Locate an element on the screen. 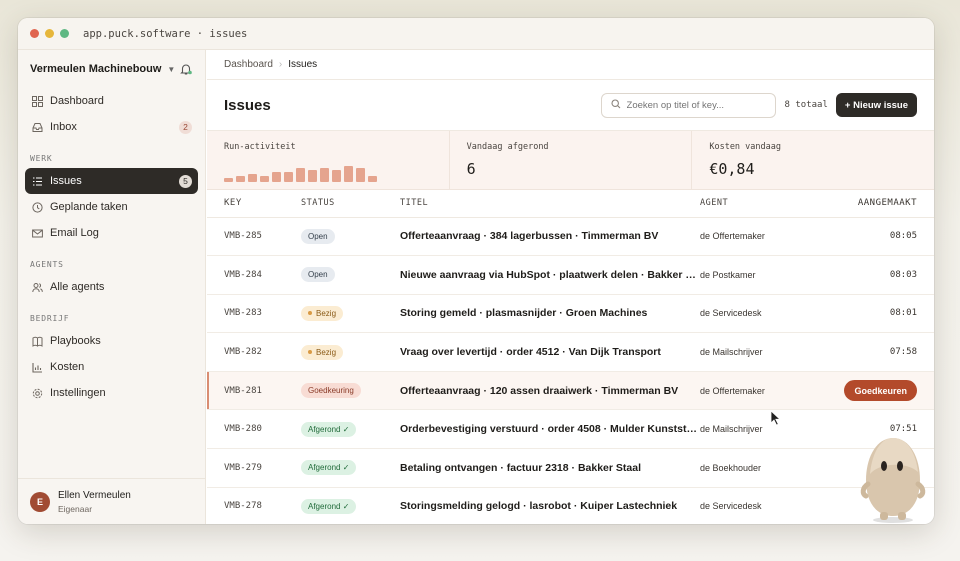 The height and width of the screenshot is (561, 960). section-werk: WERK Issues 5 Geplande taken Email Log is located at coordinates (111, 193).